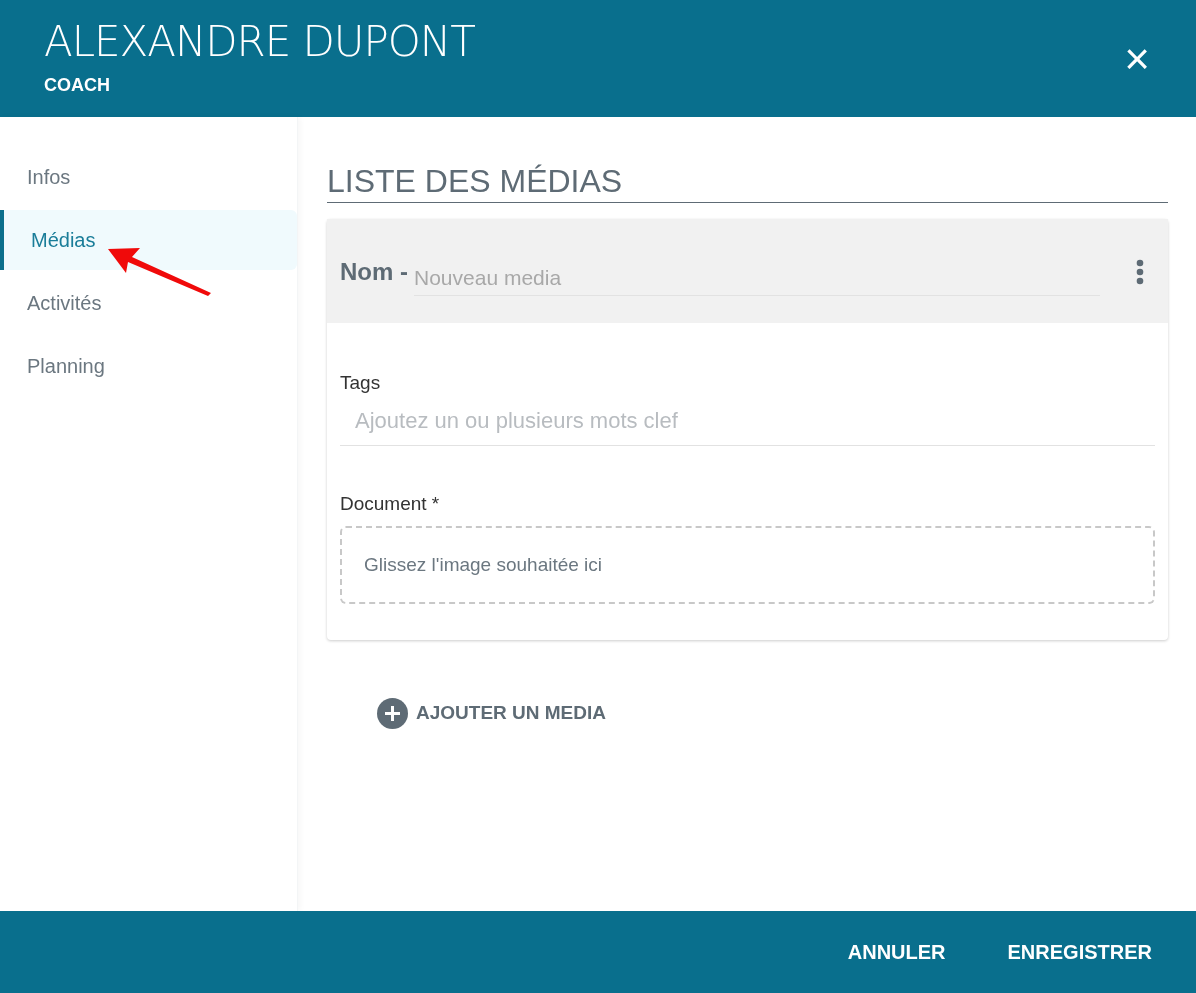  I want to click on footer-button: ANNULER, so click(896, 952).